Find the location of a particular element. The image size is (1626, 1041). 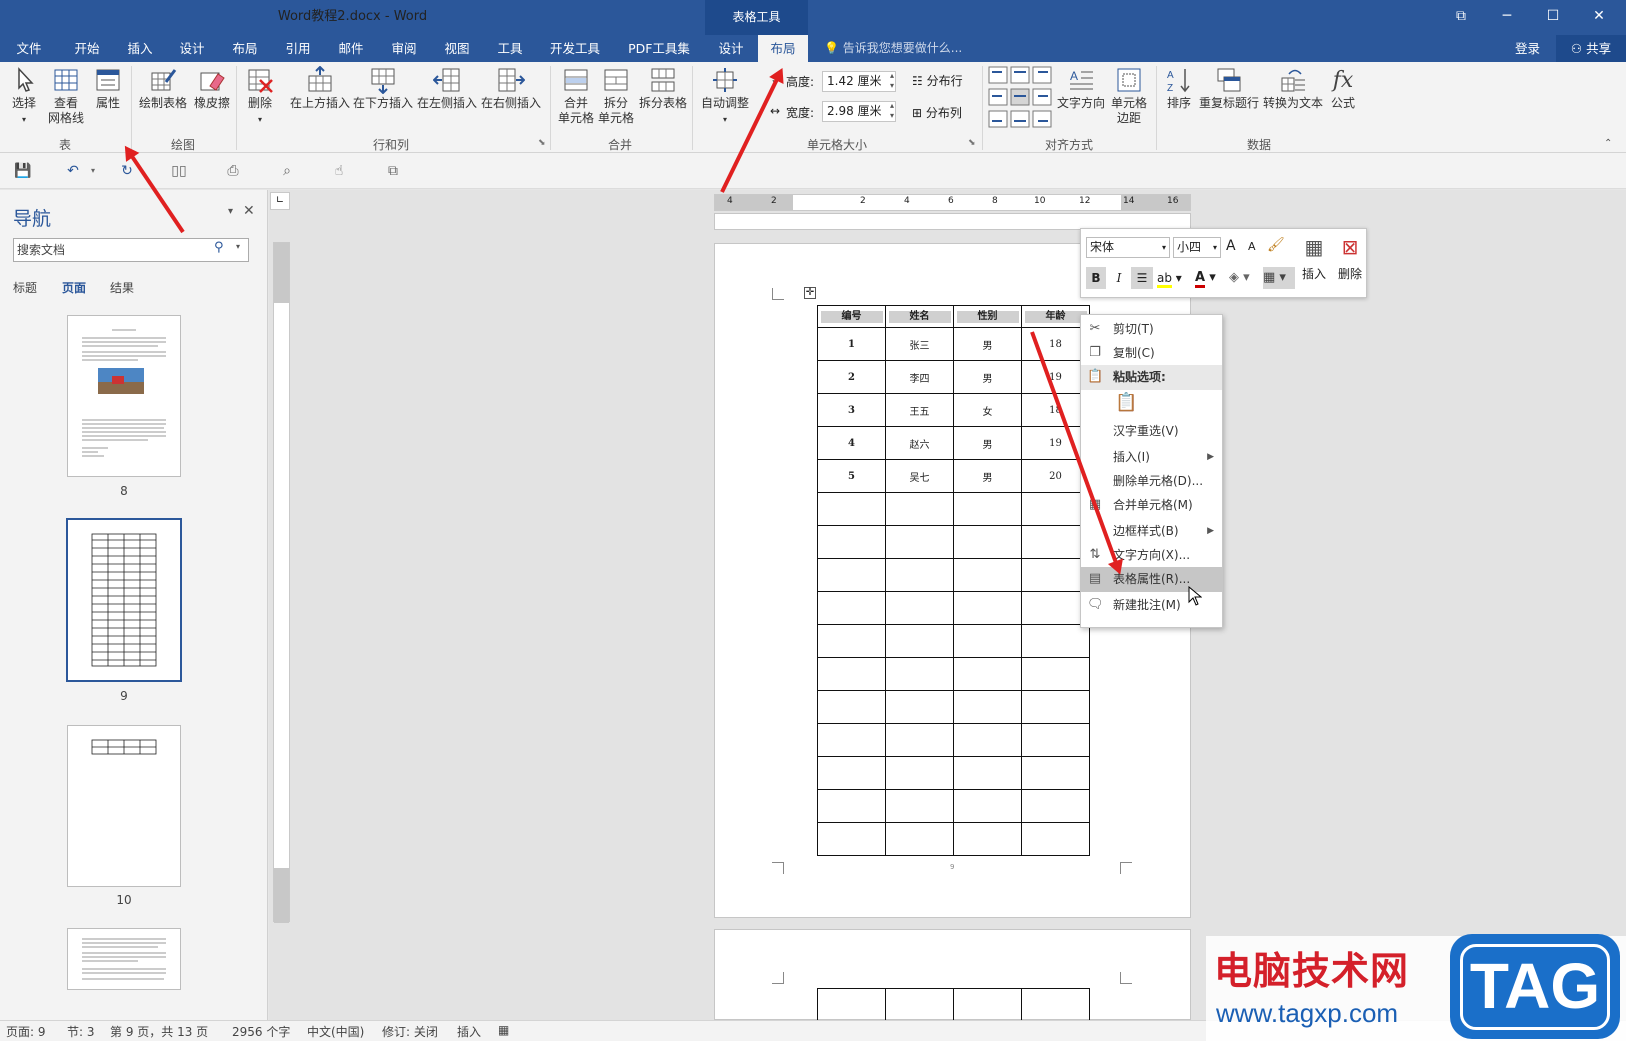

macro-record-icon: ▦ is located at coordinates (503, 1030).